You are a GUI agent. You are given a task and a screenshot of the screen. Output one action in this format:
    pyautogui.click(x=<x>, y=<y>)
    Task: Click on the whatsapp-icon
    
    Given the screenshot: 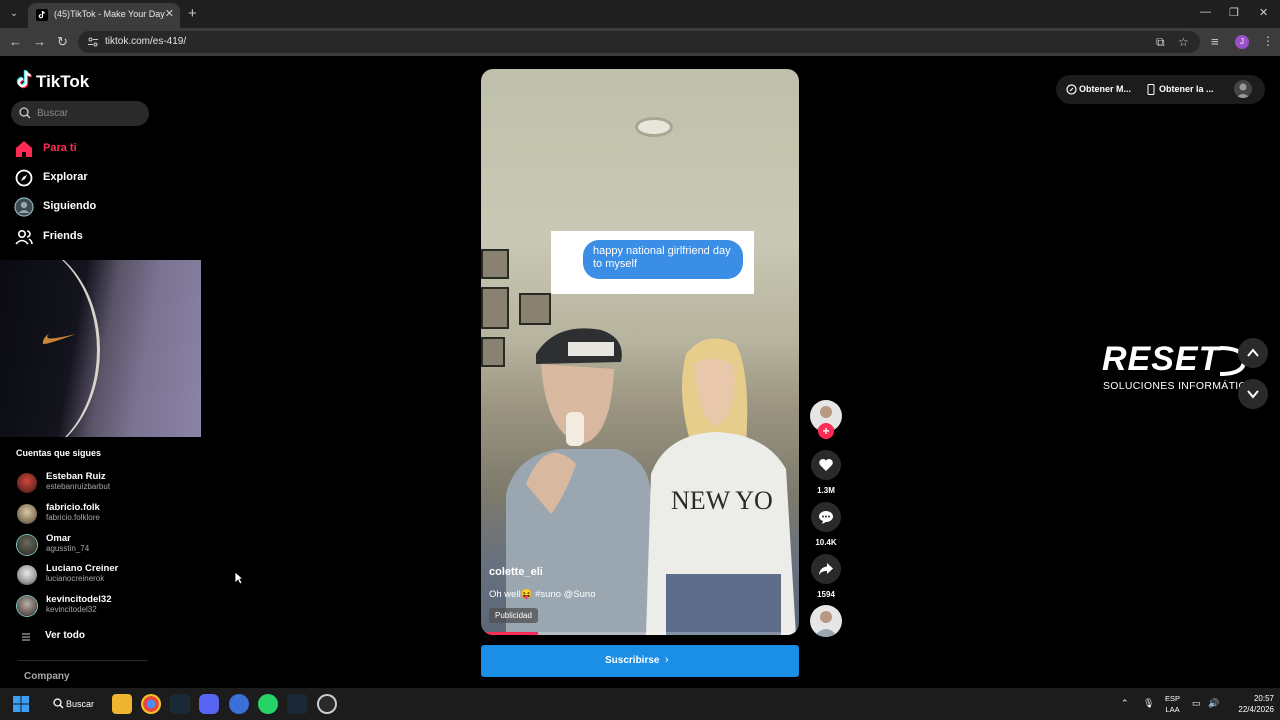 What is the action you would take?
    pyautogui.click(x=268, y=704)
    